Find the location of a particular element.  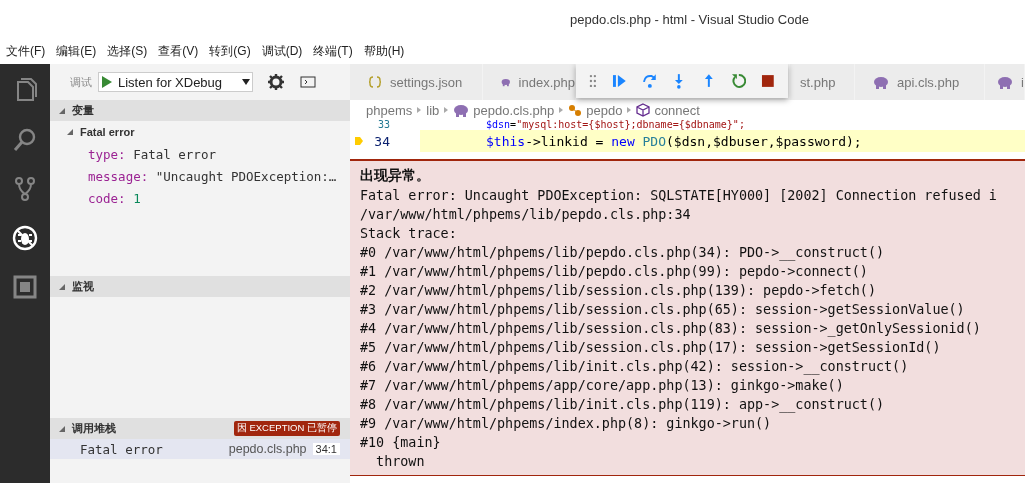

menu-item: 文件(F) is located at coordinates (26, 51).